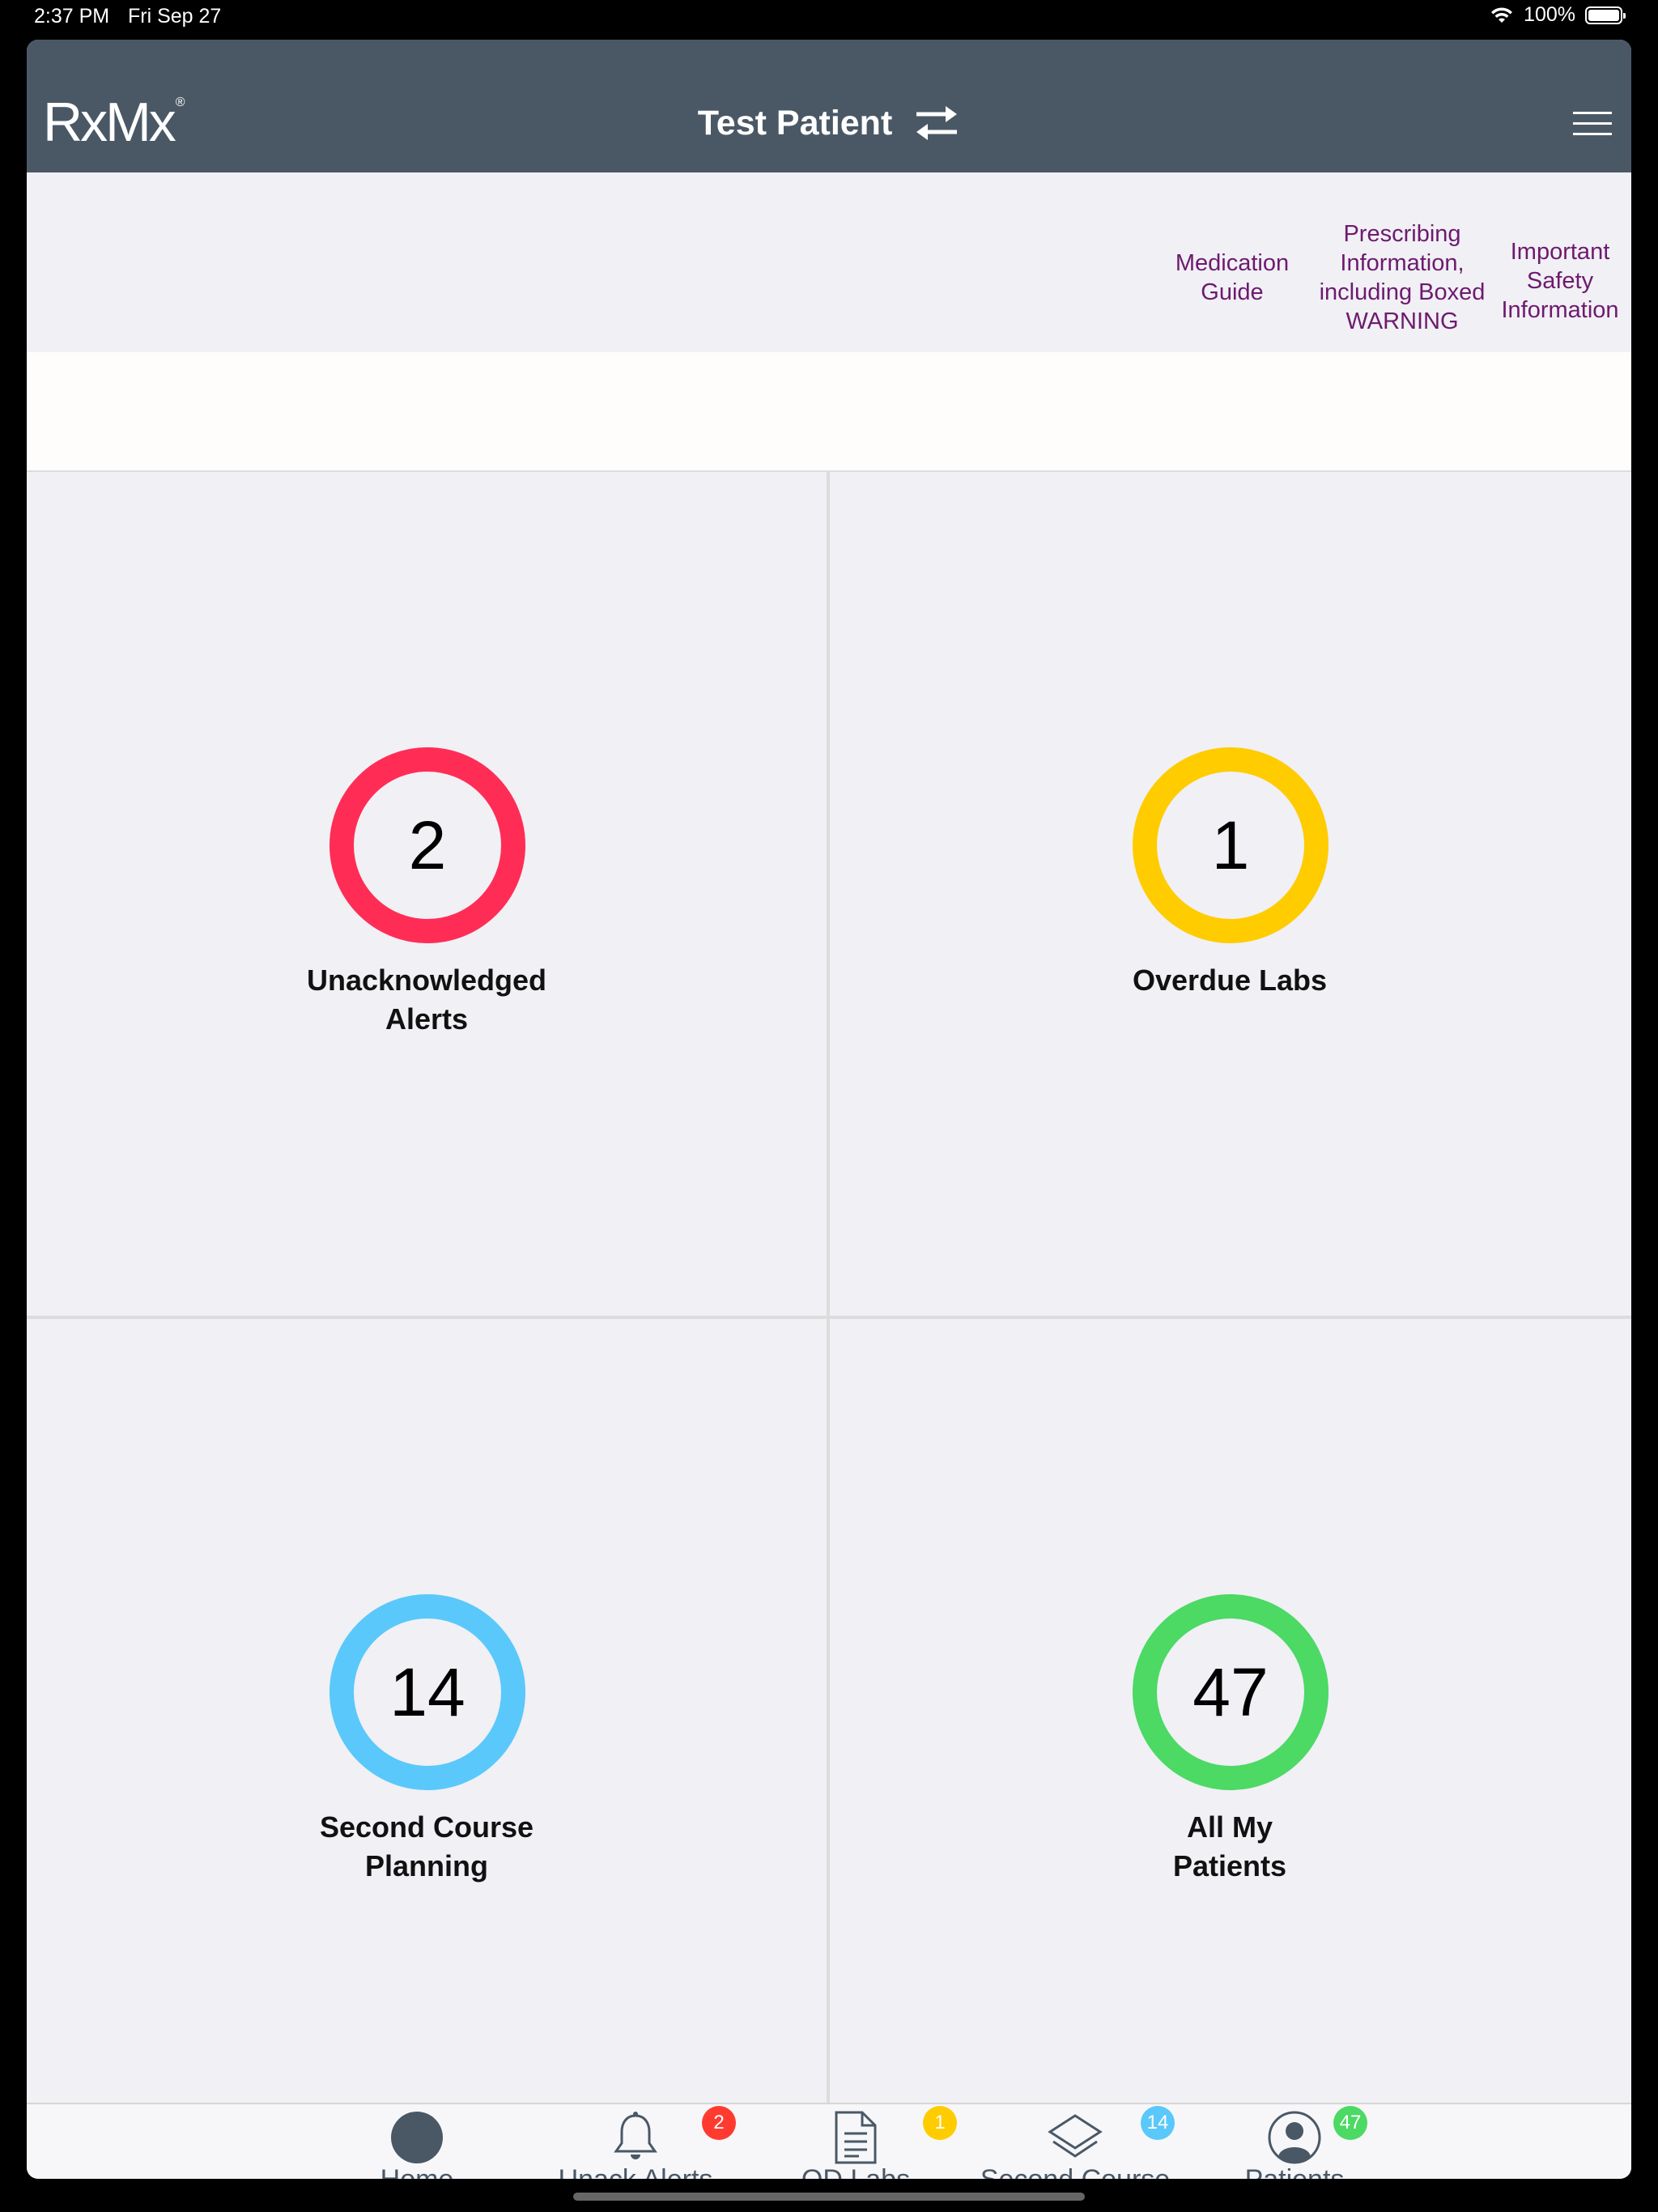  What do you see at coordinates (1230, 980) in the screenshot?
I see `tile-label: Overdue Labs` at bounding box center [1230, 980].